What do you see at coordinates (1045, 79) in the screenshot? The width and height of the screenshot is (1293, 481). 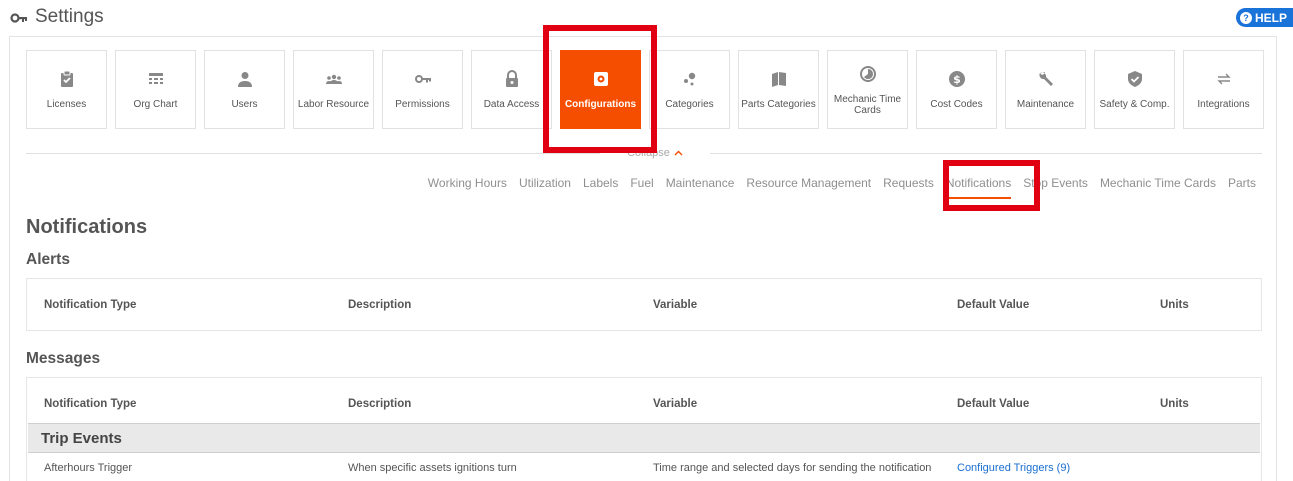 I see `wrench-icon` at bounding box center [1045, 79].